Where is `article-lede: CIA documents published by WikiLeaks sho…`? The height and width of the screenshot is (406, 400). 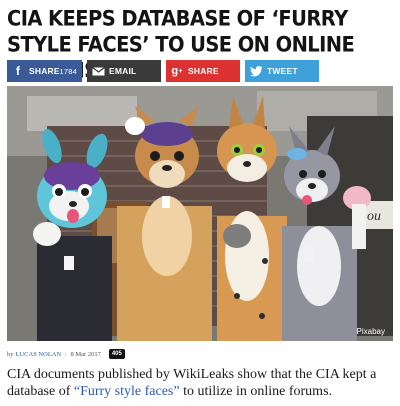
article-lede: CIA documents published by WikiLeaks sho… is located at coordinates (201, 383).